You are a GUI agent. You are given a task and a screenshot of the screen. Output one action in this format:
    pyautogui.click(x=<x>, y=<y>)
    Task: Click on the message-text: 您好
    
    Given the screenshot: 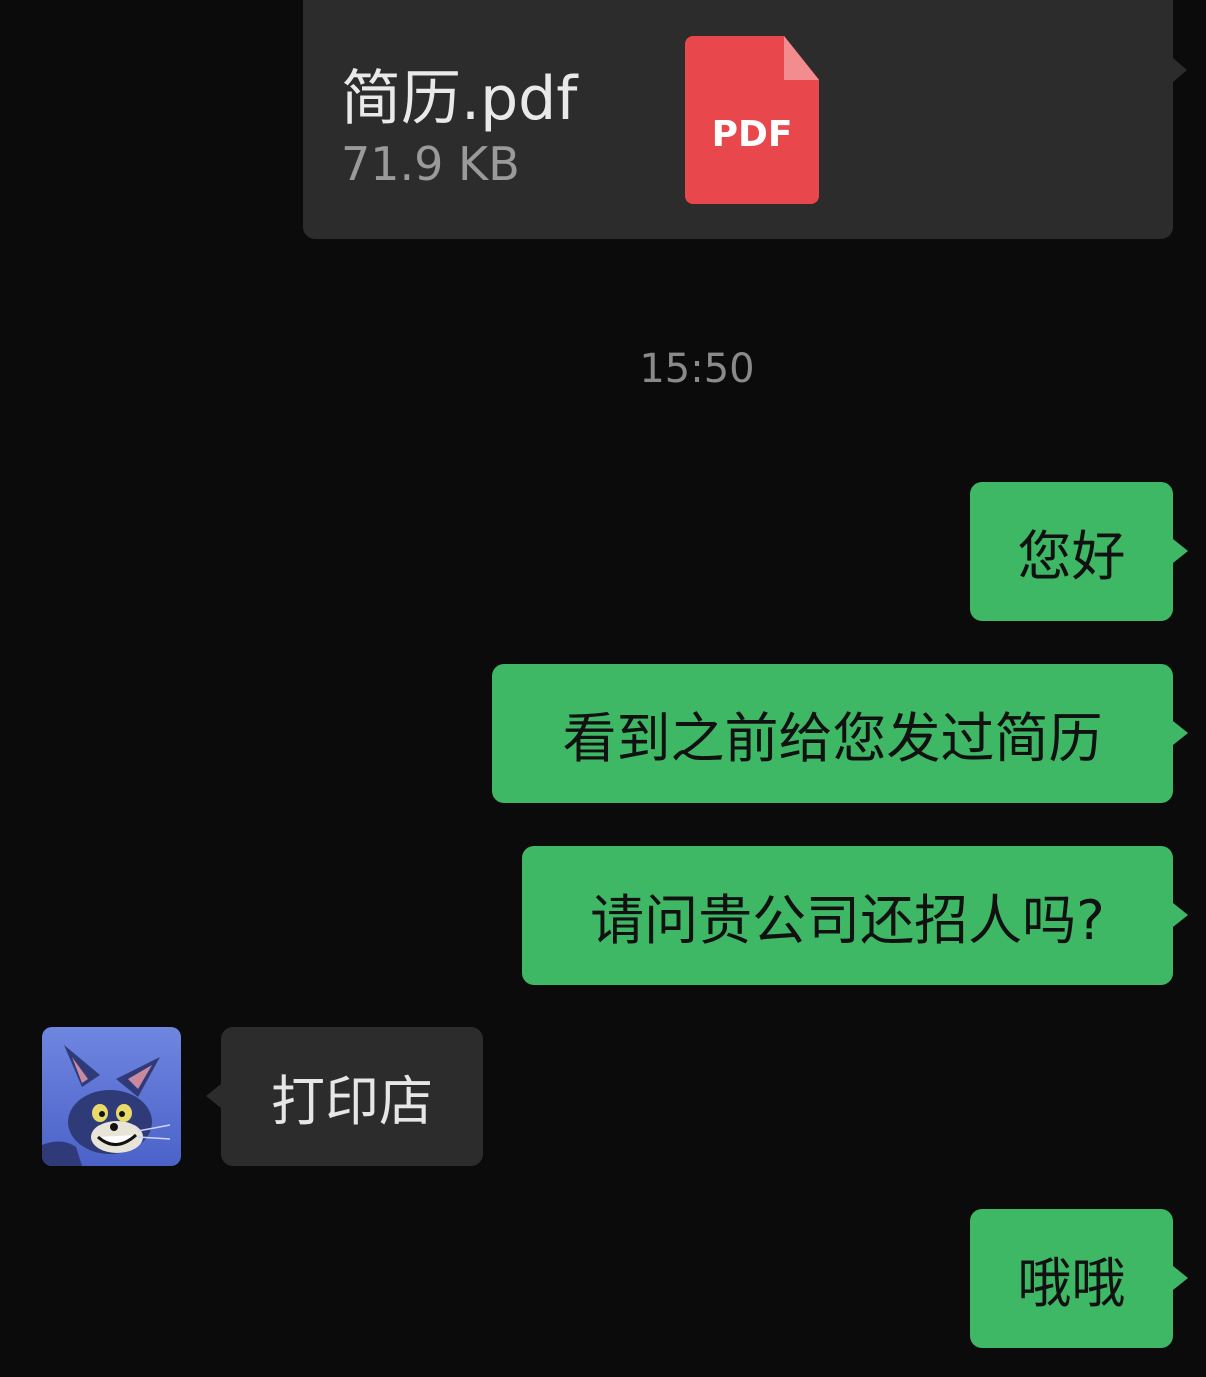 What is the action you would take?
    pyautogui.click(x=1071, y=556)
    